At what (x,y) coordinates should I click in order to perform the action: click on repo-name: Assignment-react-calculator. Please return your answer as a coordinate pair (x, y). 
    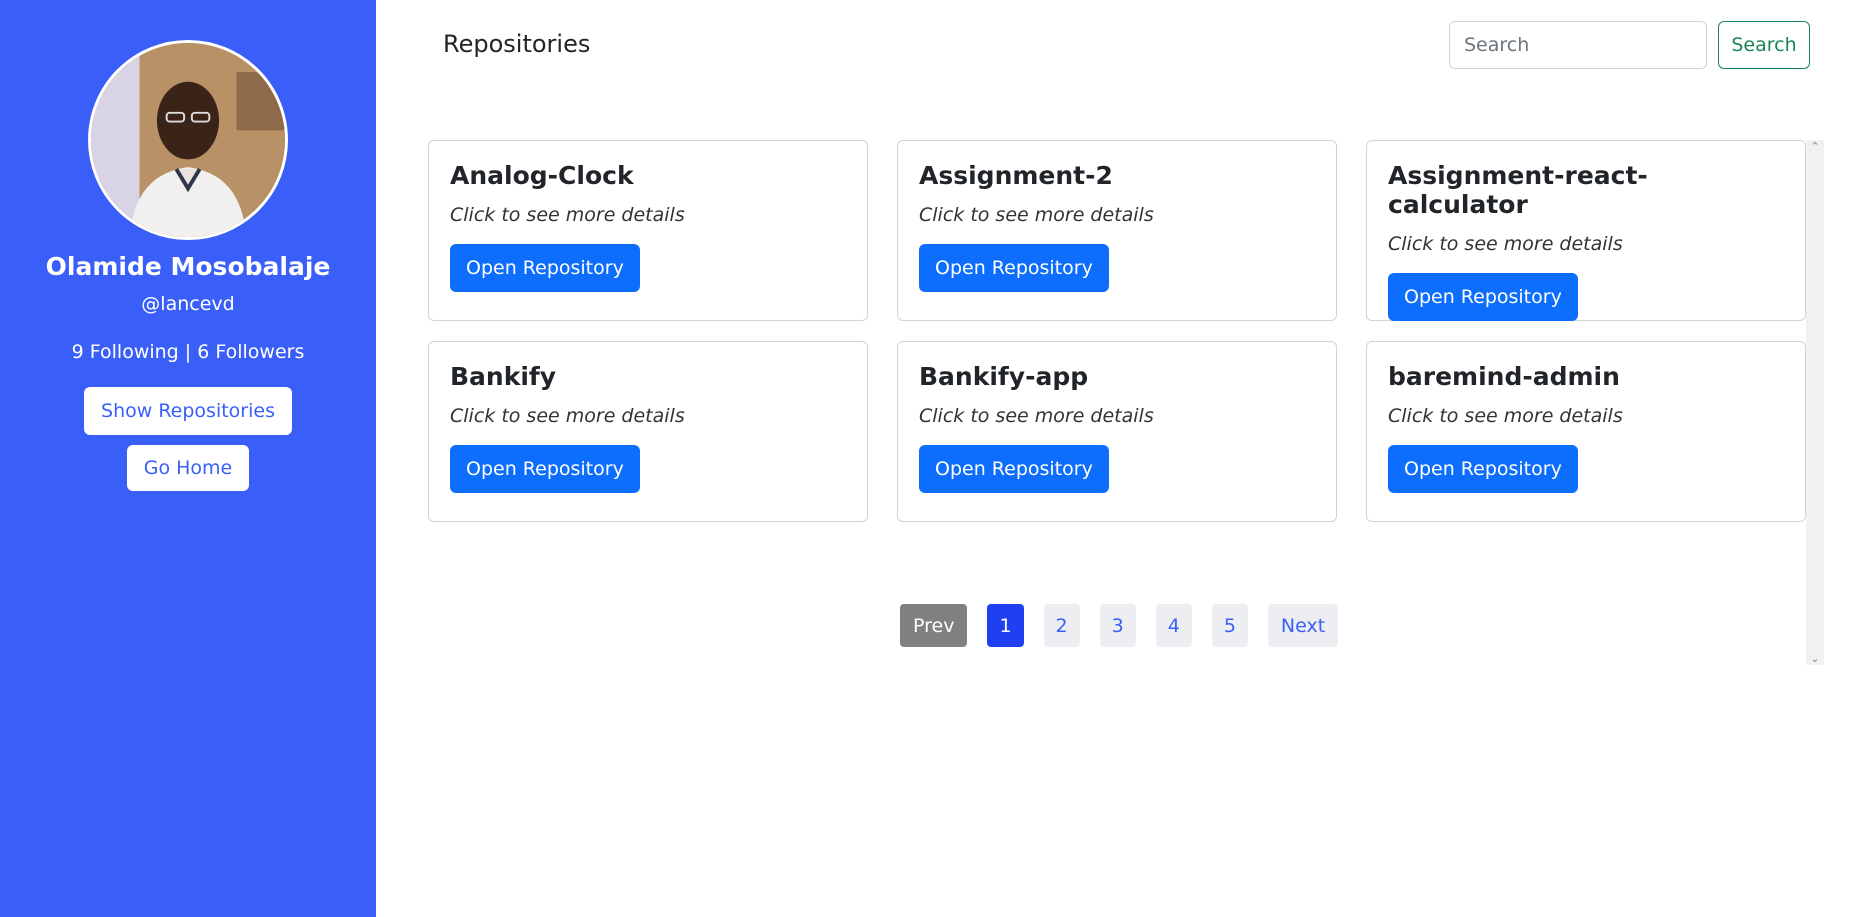
    Looking at the image, I should click on (1518, 190).